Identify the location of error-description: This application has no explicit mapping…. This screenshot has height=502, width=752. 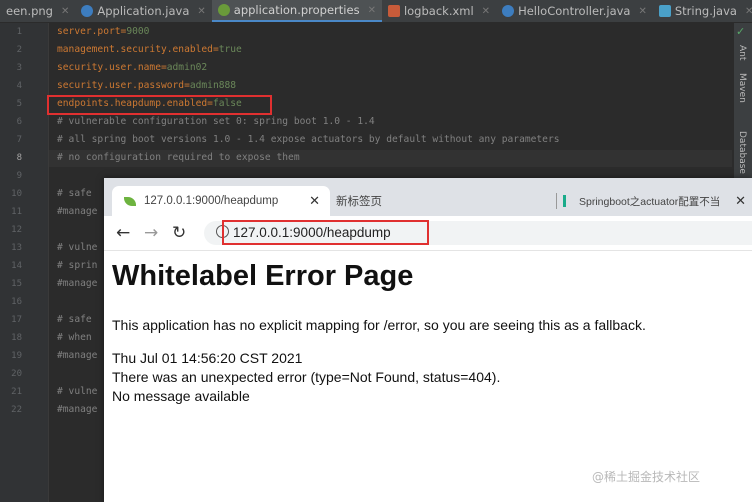
(379, 325).